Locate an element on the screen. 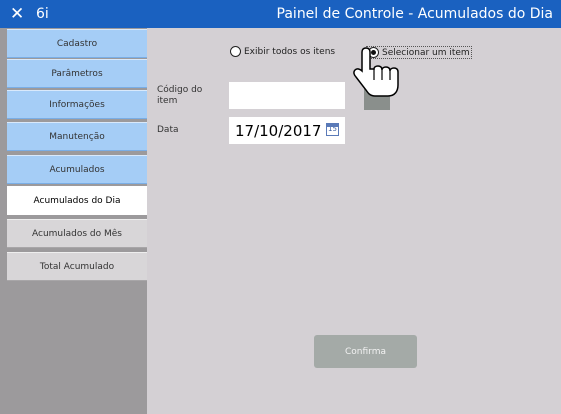 The image size is (561, 414). sidebar-item-label: Cadastro is located at coordinates (77, 43).